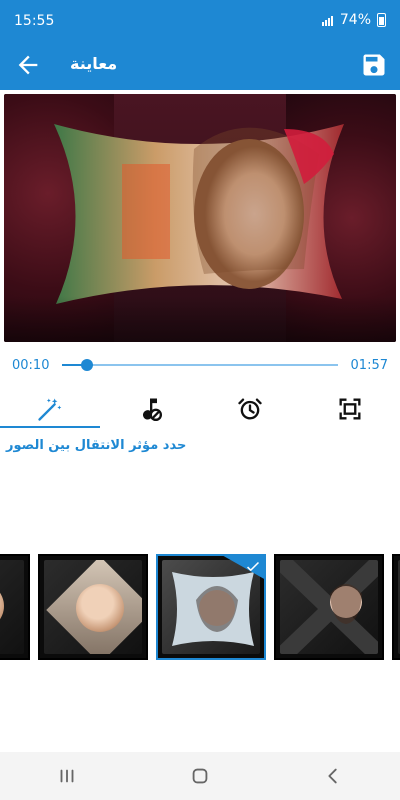 The width and height of the screenshot is (400, 800). I want to click on nav-home, so click(200, 776).